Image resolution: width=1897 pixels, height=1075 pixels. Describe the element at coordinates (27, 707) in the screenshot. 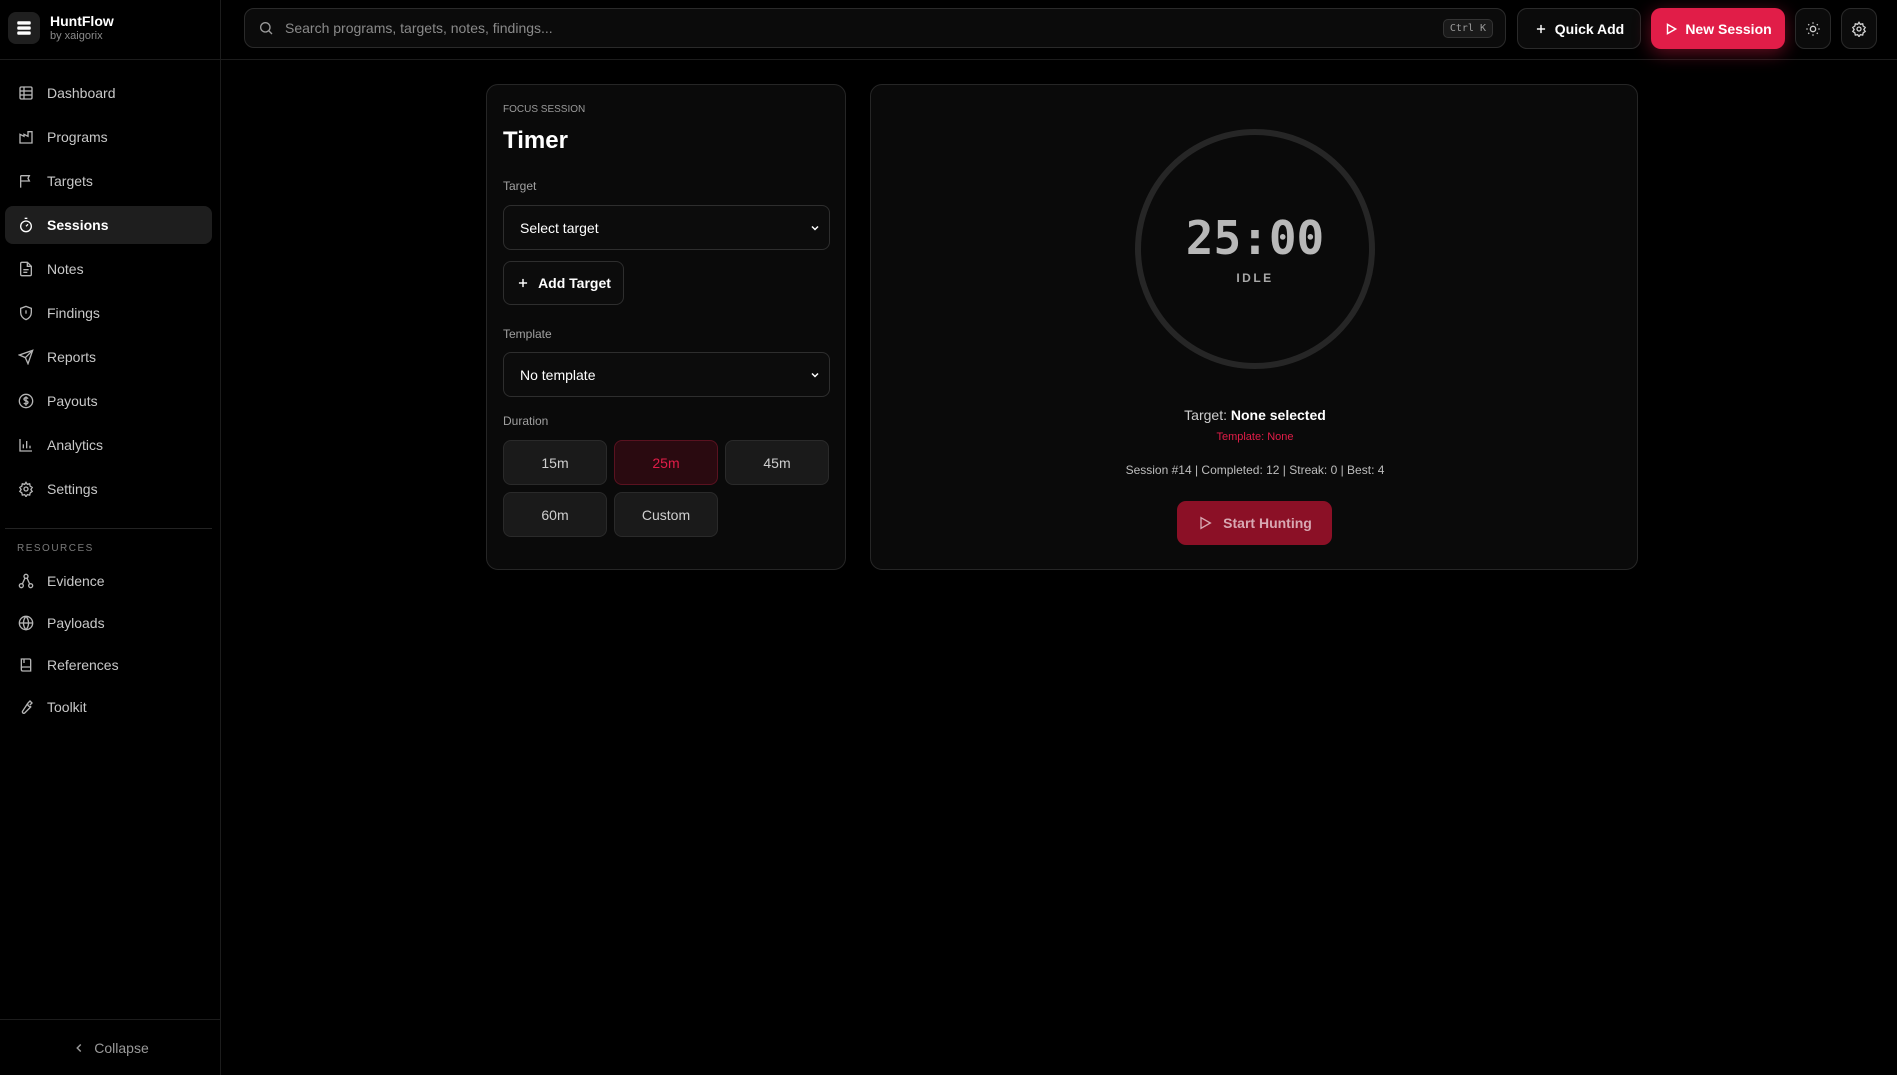

I see `wrench-icon` at that location.